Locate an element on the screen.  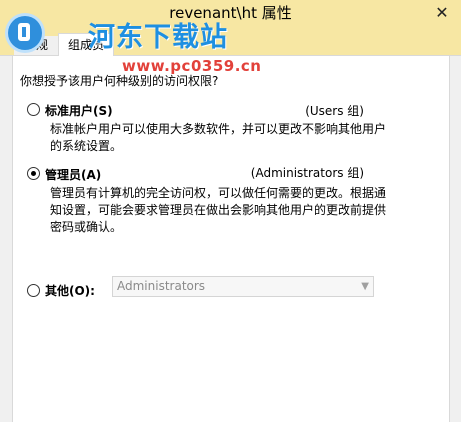
tab-strip: 常规 组成员 is located at coordinates (230, 43).